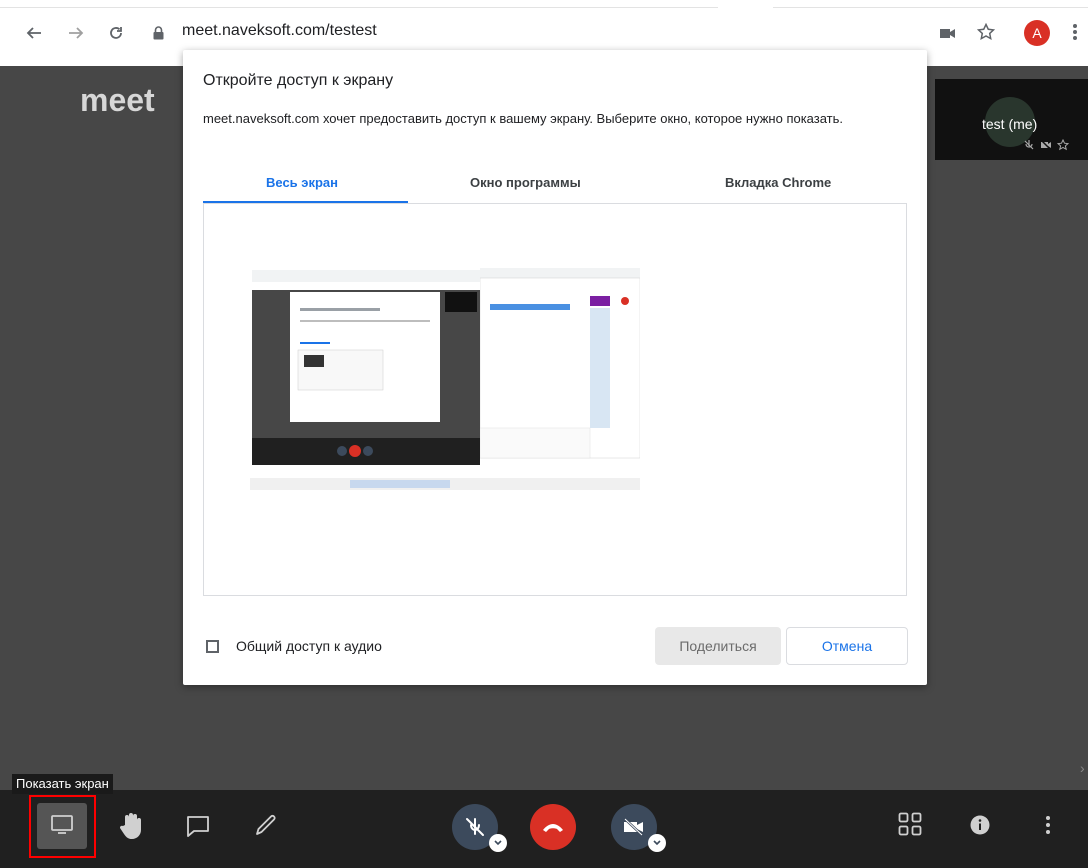  What do you see at coordinates (1010, 124) in the screenshot?
I see `participant-name: test (me)` at bounding box center [1010, 124].